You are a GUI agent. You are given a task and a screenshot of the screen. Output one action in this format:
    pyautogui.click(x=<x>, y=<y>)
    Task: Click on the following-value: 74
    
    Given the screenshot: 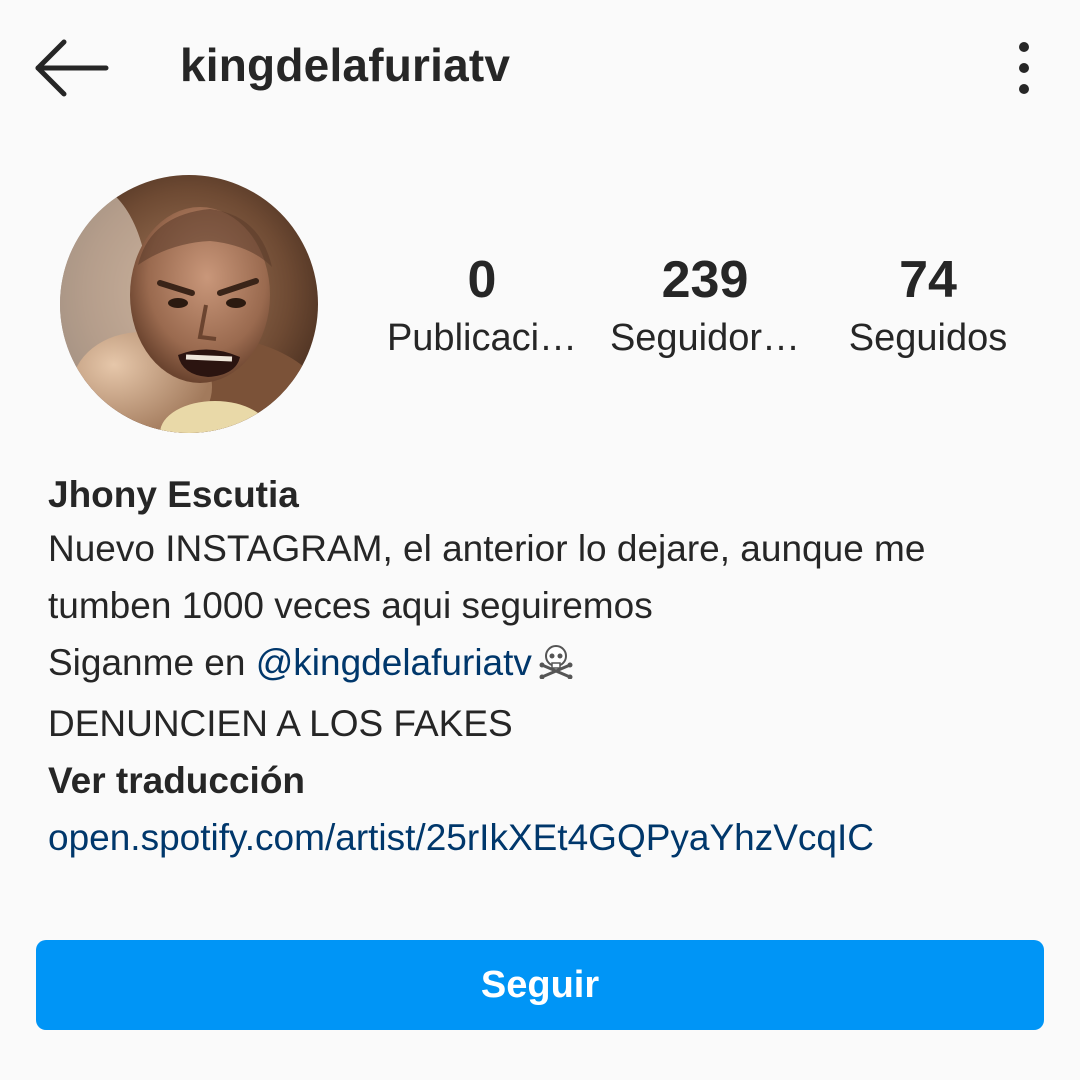 What is the action you would take?
    pyautogui.click(x=928, y=280)
    